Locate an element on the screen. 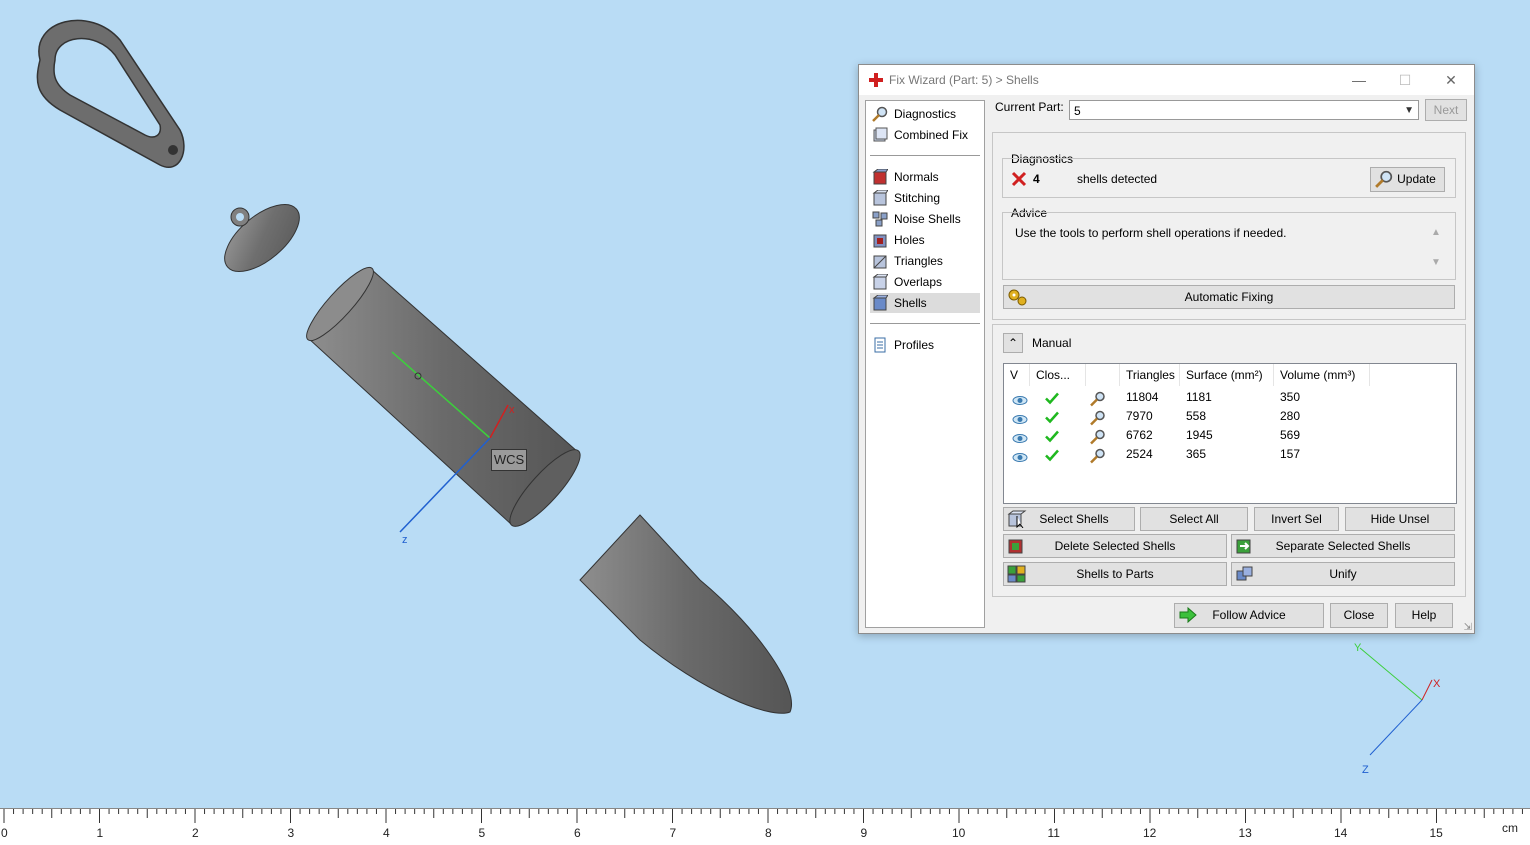  nav-label: Shells is located at coordinates (910, 303).